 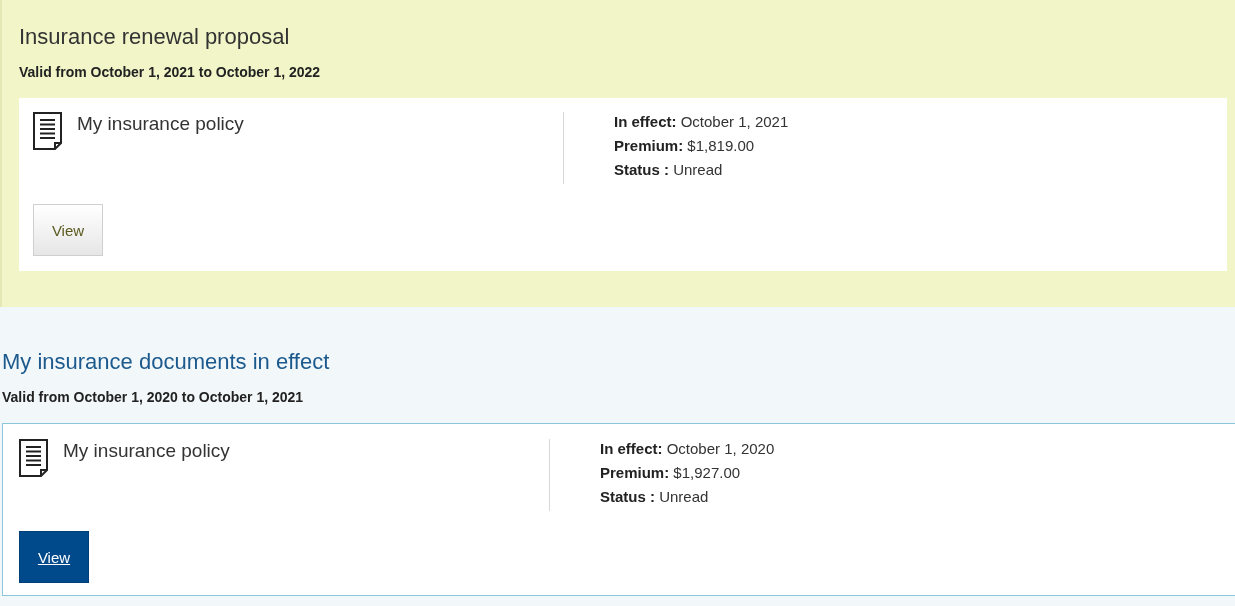 What do you see at coordinates (687, 448) in the screenshot?
I see `detail-text: In effect: October 1, 2020` at bounding box center [687, 448].